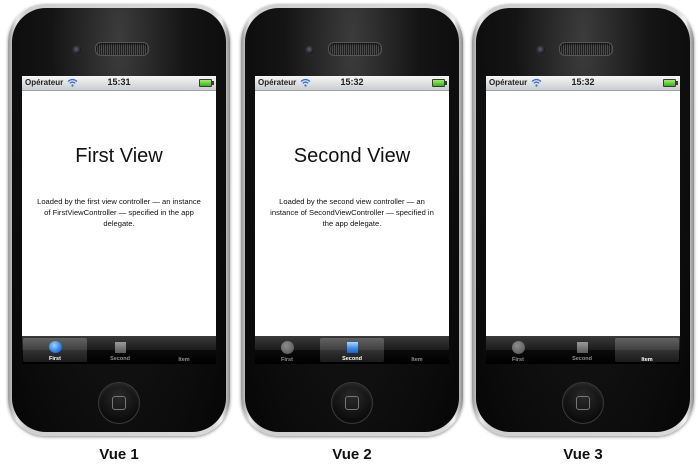 The height and width of the screenshot is (470, 700). I want to click on status-time: 15:31, so click(119, 82).